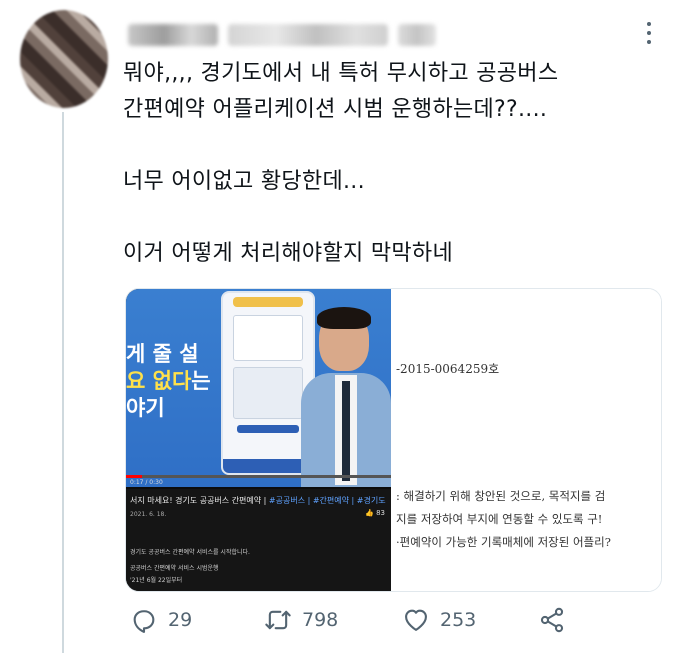 This screenshot has width=680, height=653. I want to click on video-desc-3: '21년 6월 22일부터, so click(156, 580).